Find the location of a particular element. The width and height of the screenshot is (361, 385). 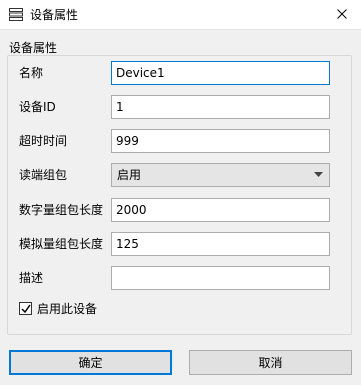

digital-packet-len-input is located at coordinates (220, 210).